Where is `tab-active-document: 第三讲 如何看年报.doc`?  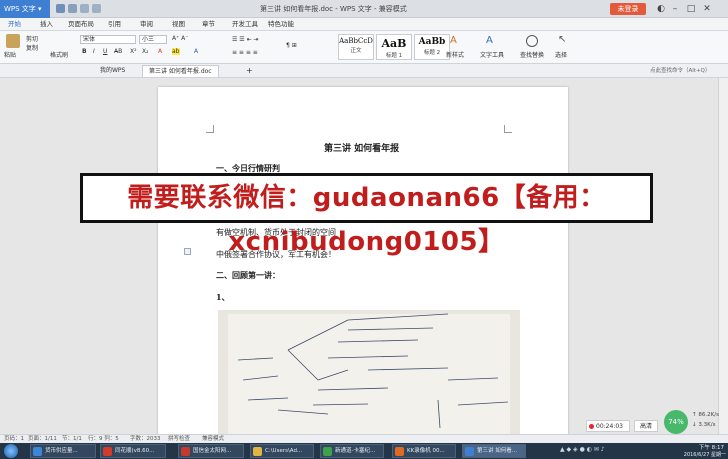
tab-active-document: 第三讲 如何看年报.doc is located at coordinates (180, 71).